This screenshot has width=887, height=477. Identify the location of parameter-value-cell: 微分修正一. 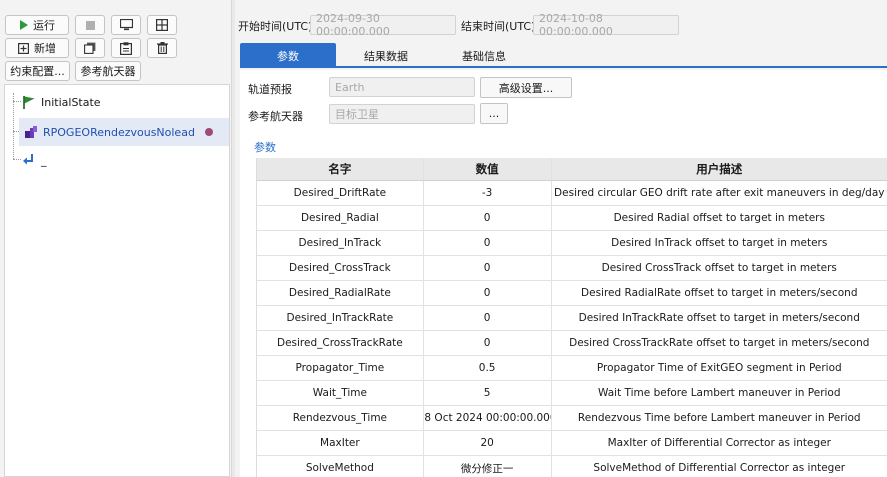
(488, 466).